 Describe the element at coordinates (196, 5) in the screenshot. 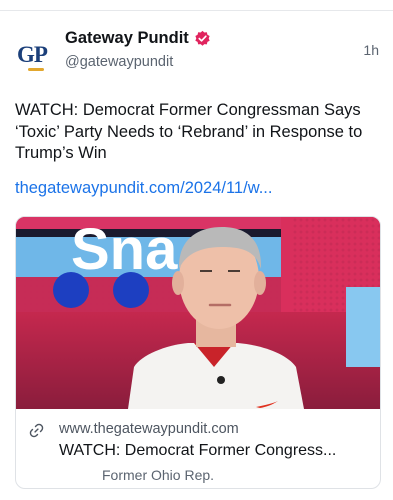

I see `top-divider` at that location.